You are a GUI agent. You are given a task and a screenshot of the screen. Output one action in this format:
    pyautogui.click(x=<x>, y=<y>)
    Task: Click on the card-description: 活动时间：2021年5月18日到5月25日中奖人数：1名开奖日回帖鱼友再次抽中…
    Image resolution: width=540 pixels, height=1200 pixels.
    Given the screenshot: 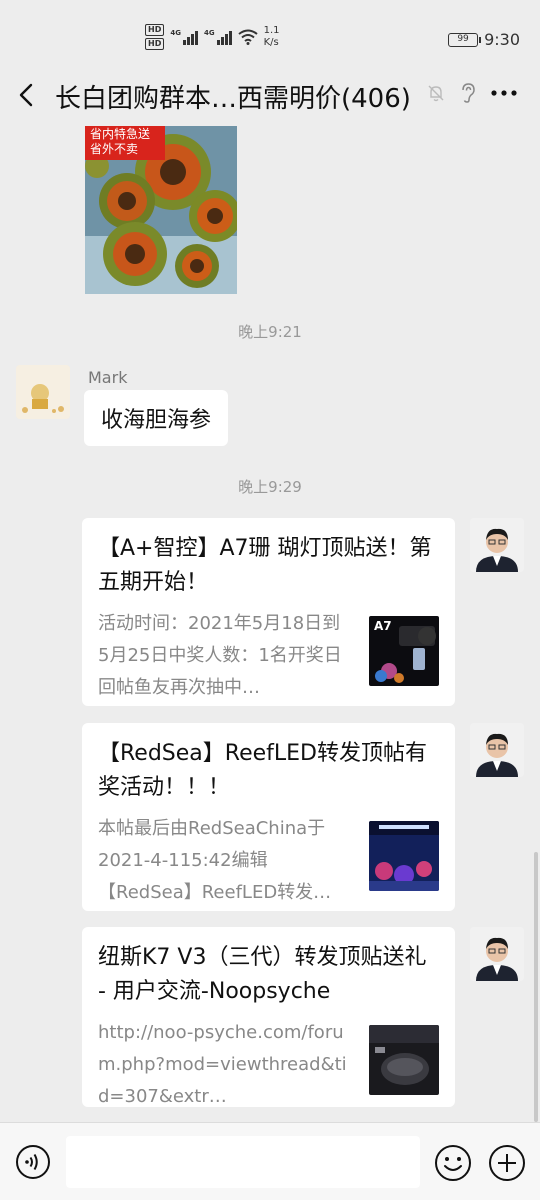 What is the action you would take?
    pyautogui.click(x=220, y=655)
    